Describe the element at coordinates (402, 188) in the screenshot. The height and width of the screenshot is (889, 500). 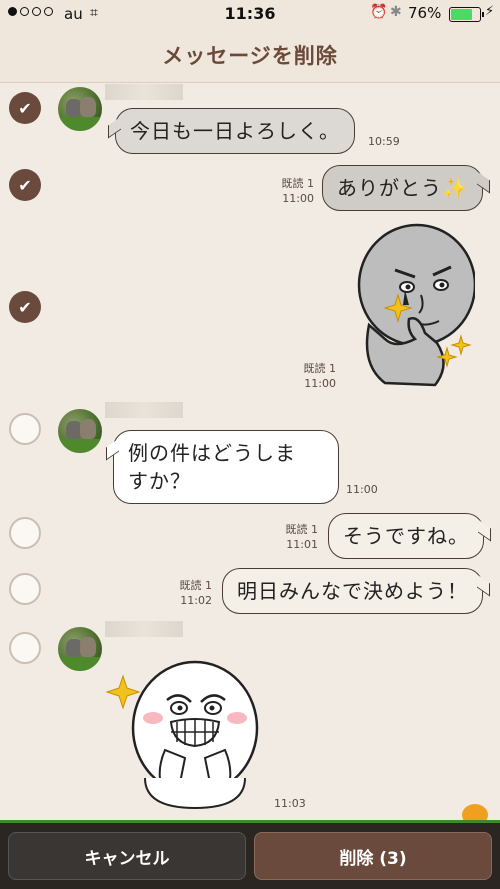
I see `message-bubble: ありがとう✨` at that location.